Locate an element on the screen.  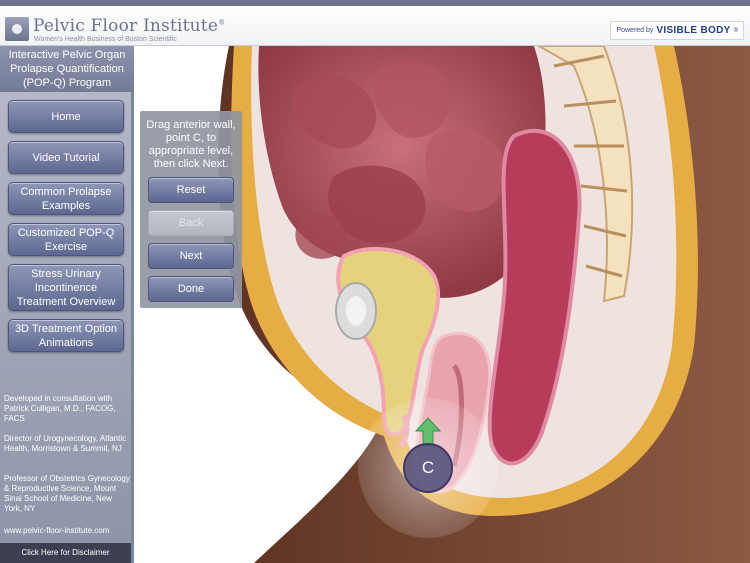
website-link: www.pelvic-floor-institute.com is located at coordinates (56, 530).